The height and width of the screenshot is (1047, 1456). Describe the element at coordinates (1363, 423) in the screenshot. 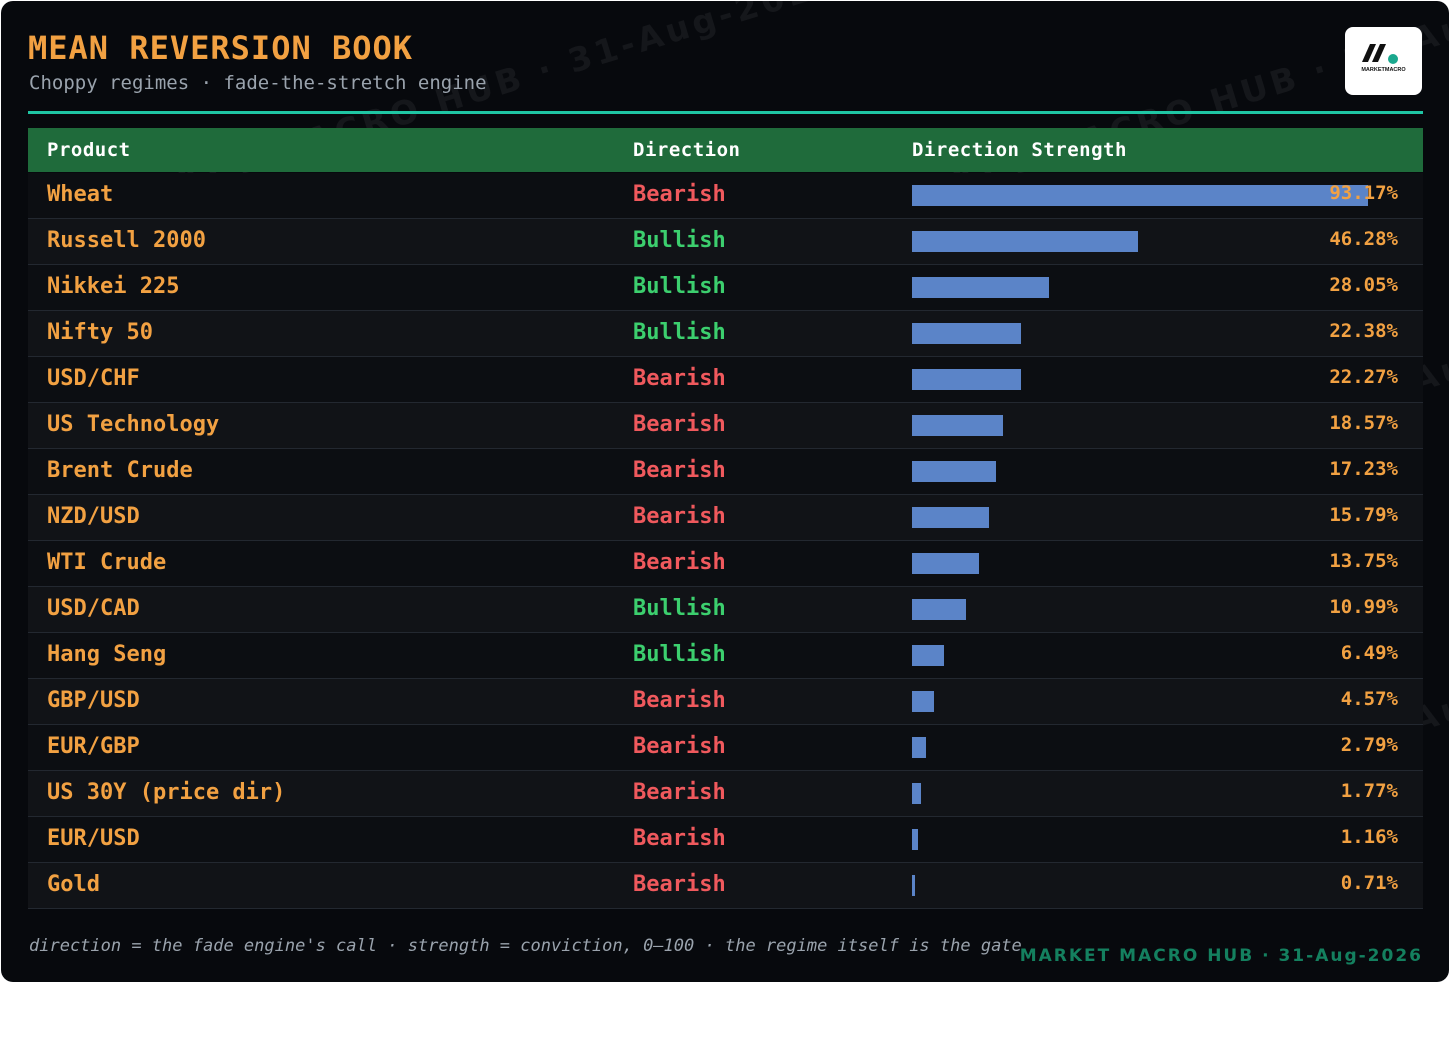

I see `strength-value: 18.57%` at that location.